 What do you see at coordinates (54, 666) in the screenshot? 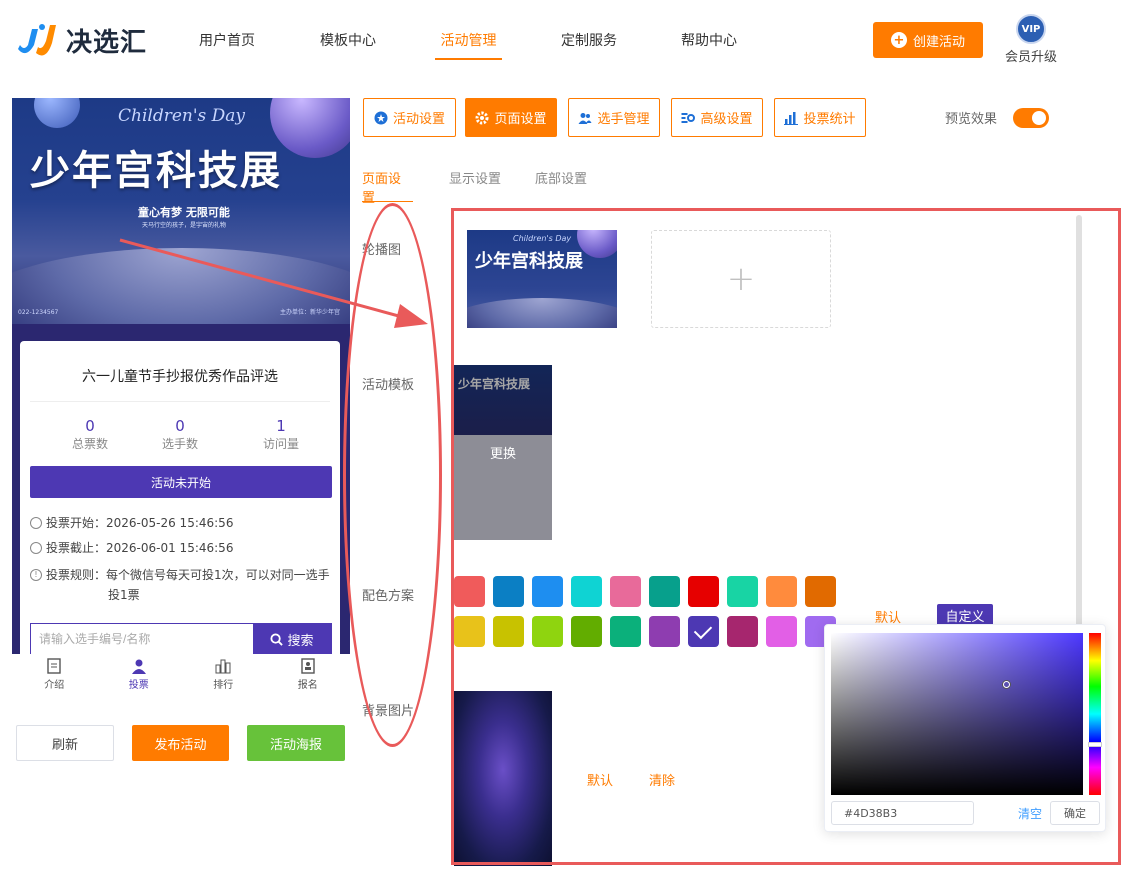
I see `doc-icon` at bounding box center [54, 666].